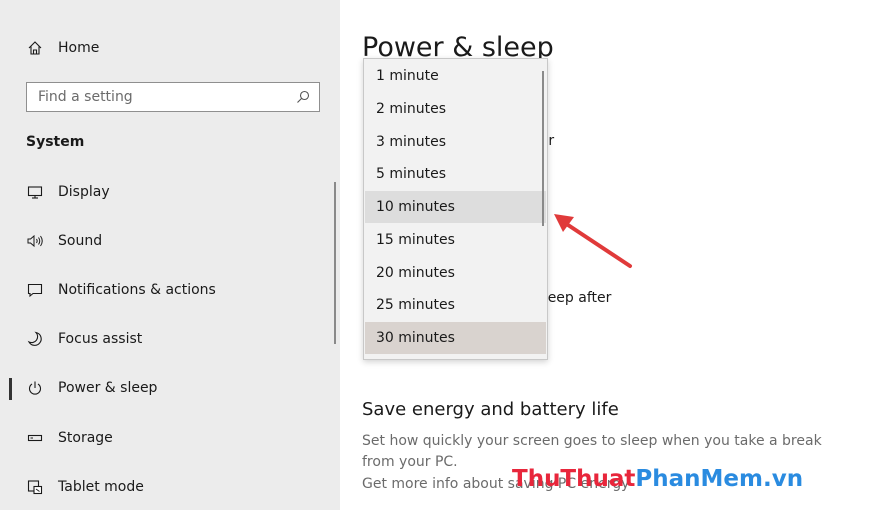 Image resolution: width=870 pixels, height=510 pixels. I want to click on dropdown-option-highlighted: 10 minutes, so click(455, 207).